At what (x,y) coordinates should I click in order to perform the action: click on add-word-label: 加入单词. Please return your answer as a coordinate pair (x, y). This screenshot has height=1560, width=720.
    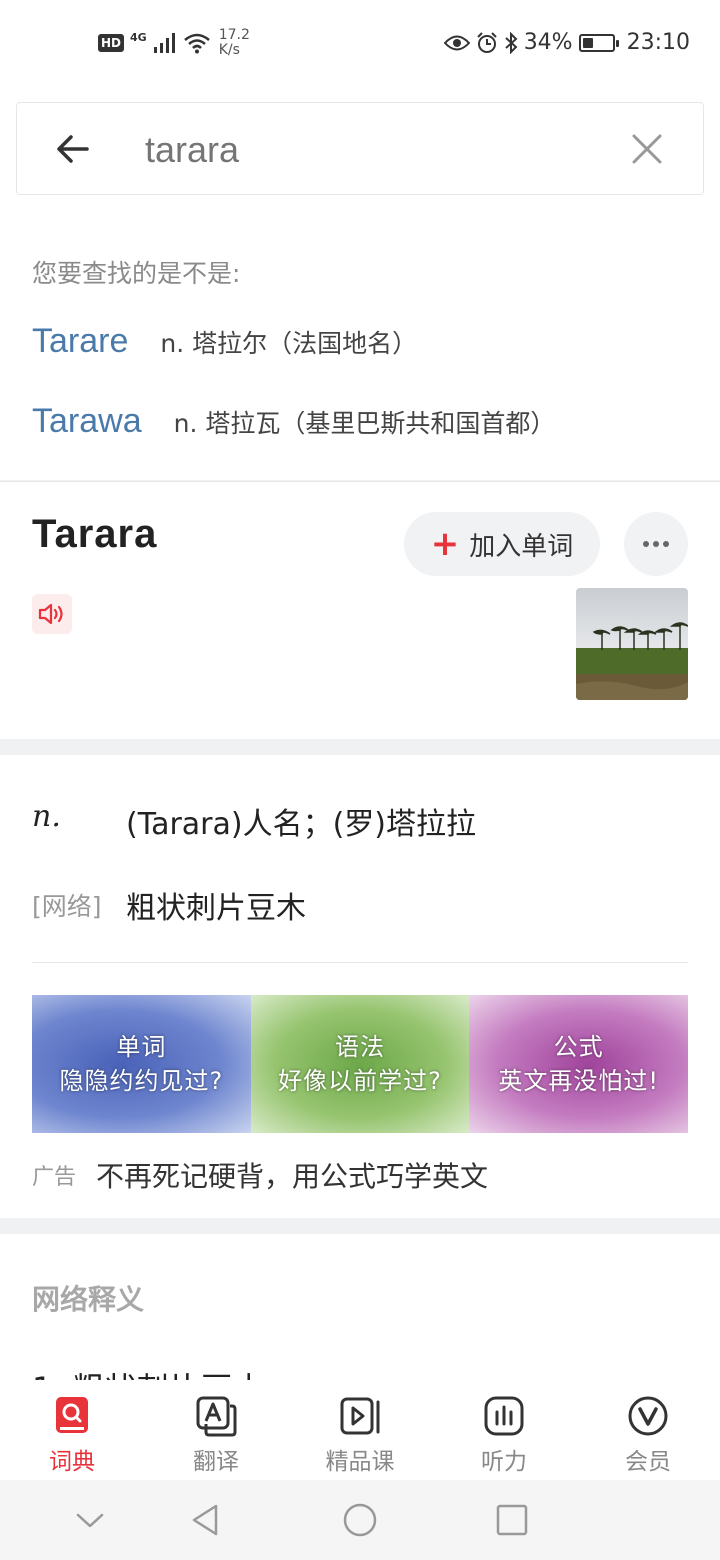
    Looking at the image, I should click on (521, 546).